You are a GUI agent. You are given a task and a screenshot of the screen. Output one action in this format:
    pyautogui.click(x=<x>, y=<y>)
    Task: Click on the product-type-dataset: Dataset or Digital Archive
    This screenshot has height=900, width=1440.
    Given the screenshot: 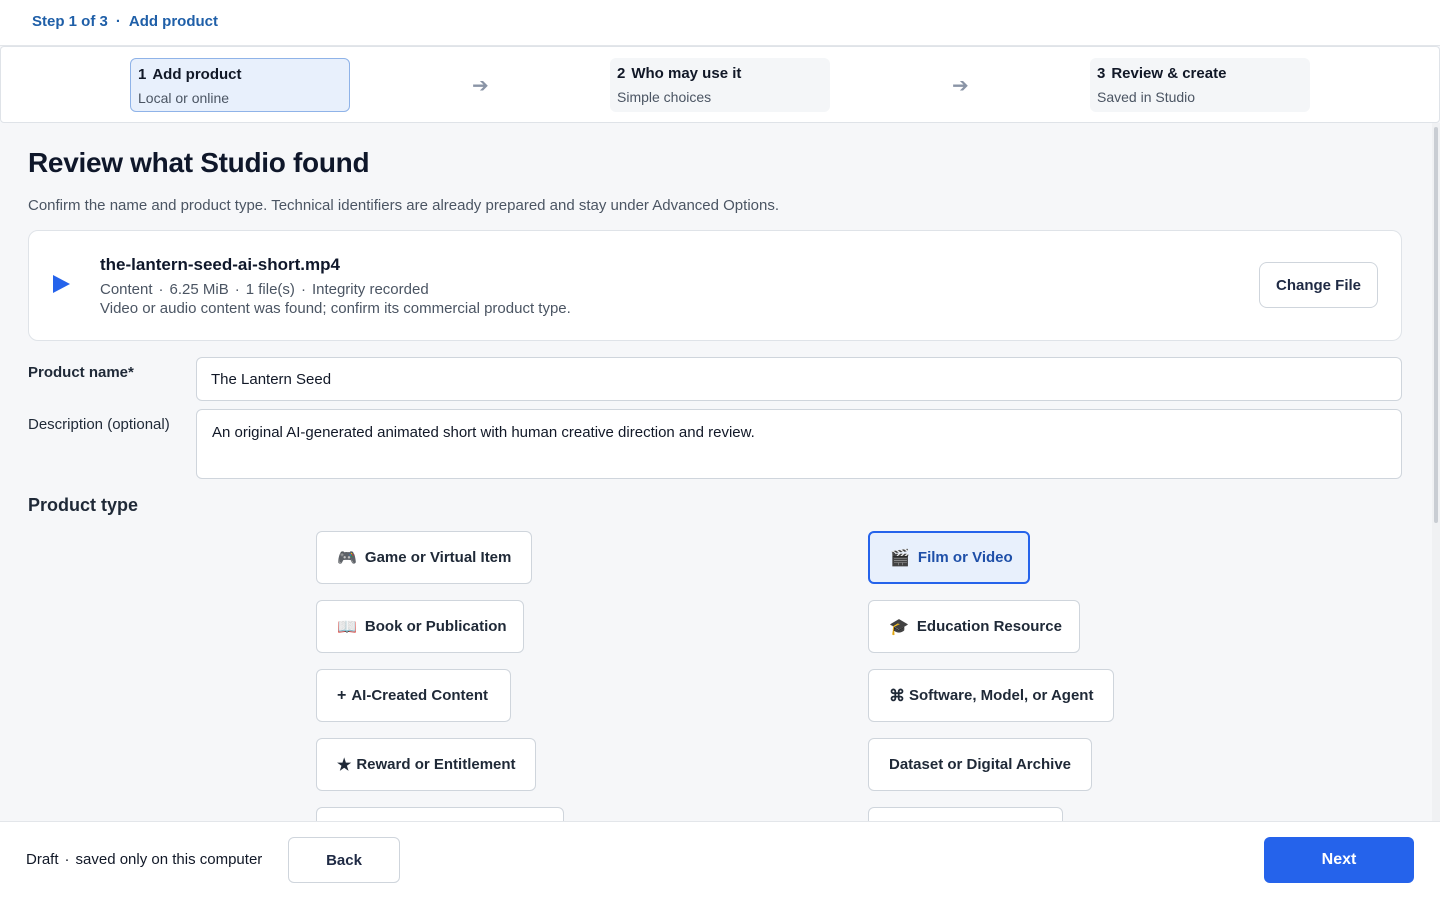 What is the action you would take?
    pyautogui.click(x=980, y=764)
    